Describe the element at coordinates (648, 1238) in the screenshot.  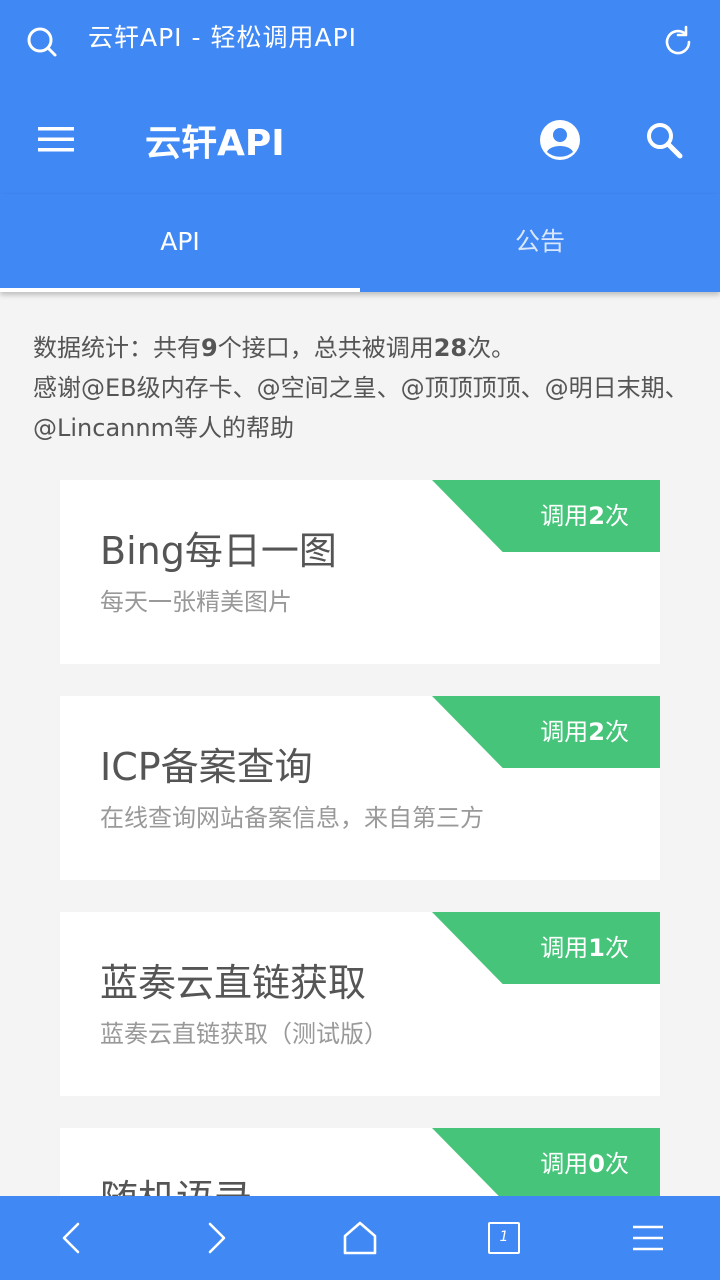
I see `menu-icon` at that location.